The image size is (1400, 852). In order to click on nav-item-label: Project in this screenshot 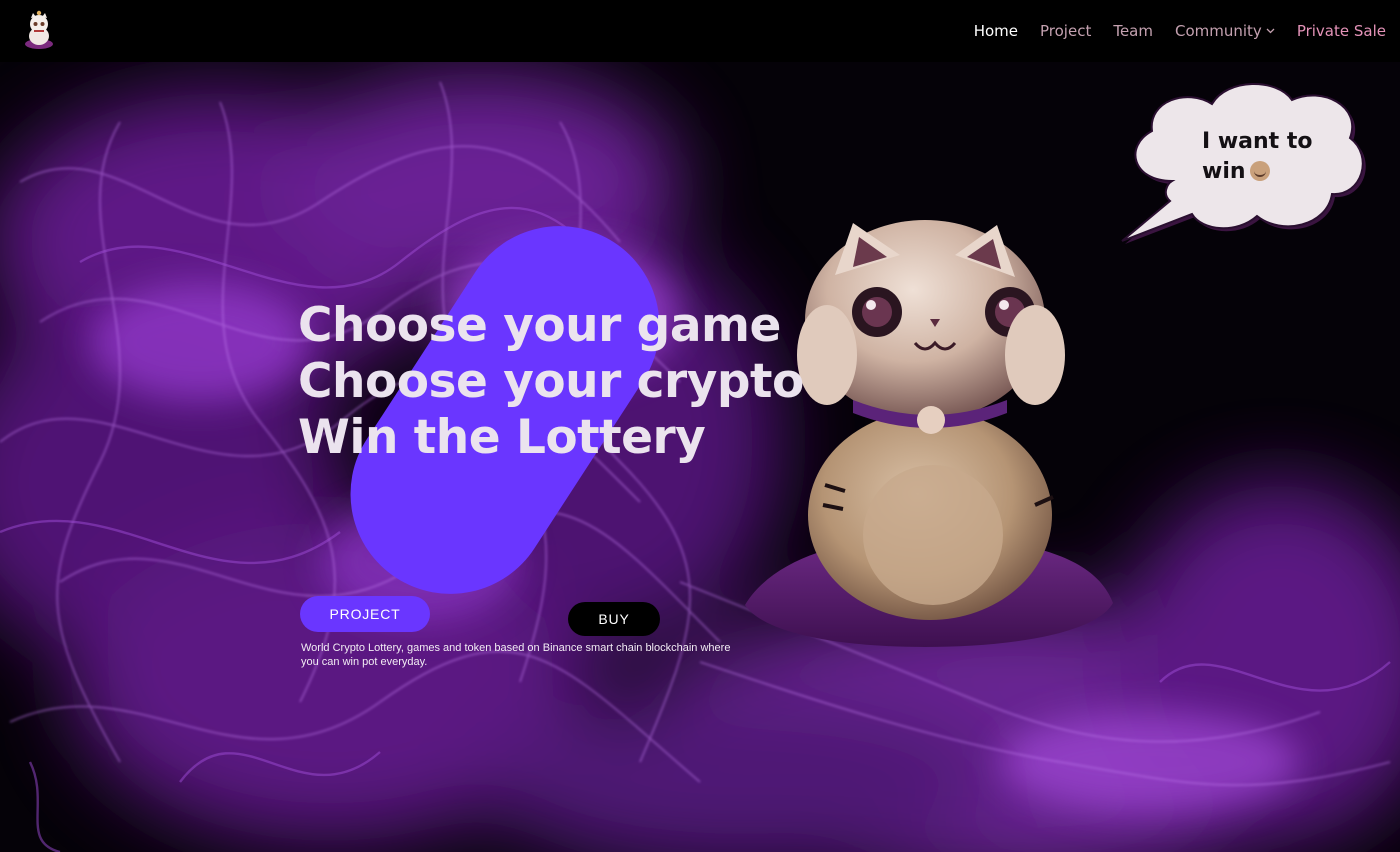, I will do `click(1066, 31)`.